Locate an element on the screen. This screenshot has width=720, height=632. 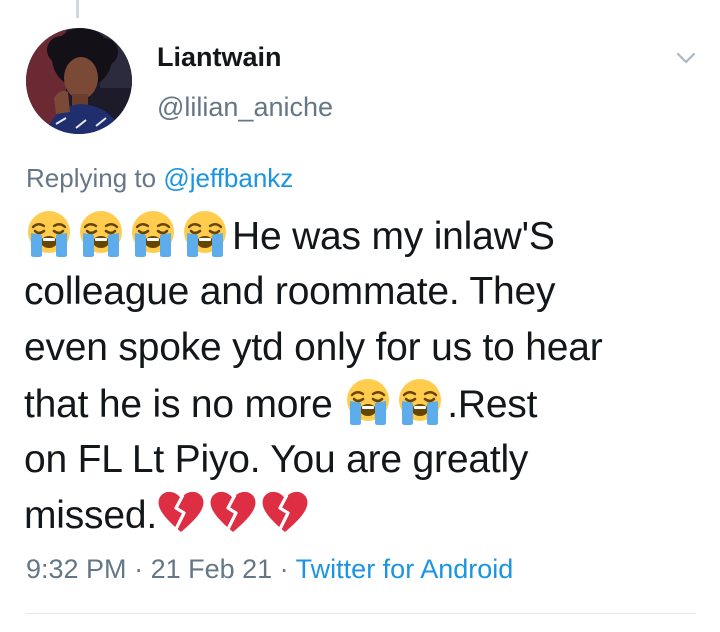
tweet-source-link: Twitter for Android is located at coordinates (405, 569).